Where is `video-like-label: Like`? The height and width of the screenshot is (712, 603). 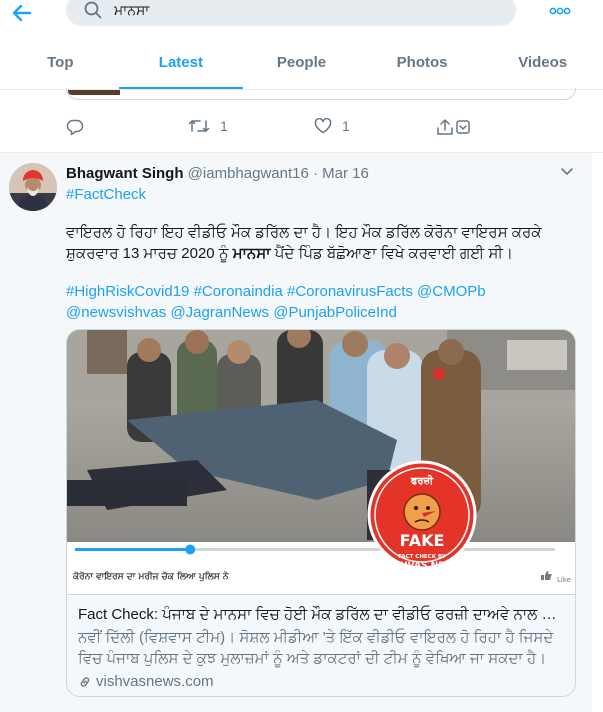 video-like-label: Like is located at coordinates (564, 580).